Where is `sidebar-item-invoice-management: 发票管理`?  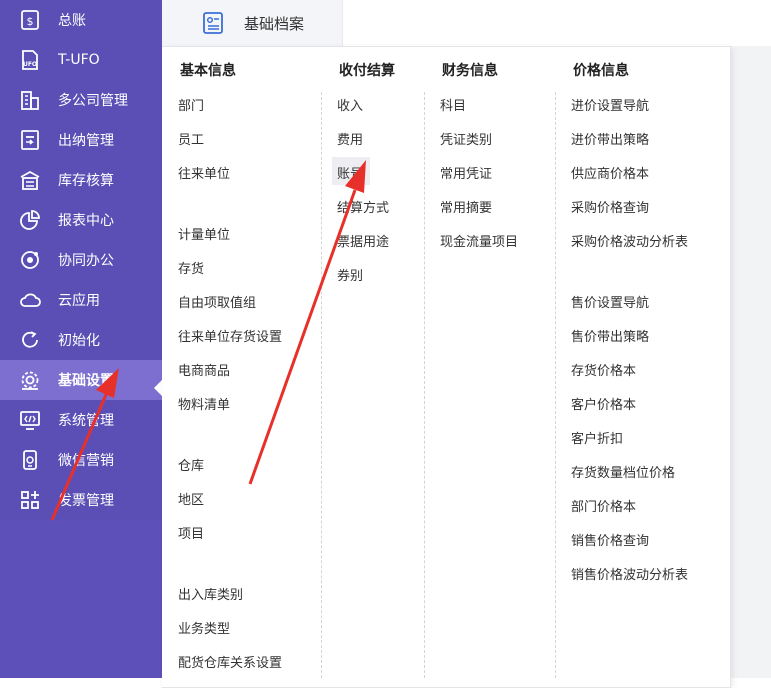 sidebar-item-invoice-management: 发票管理 is located at coordinates (81, 500).